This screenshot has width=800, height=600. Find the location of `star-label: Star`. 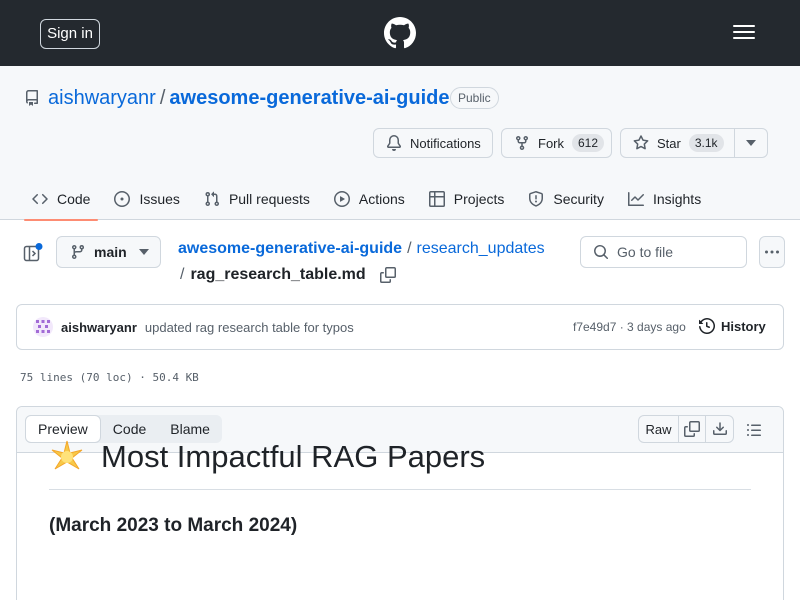

star-label: Star is located at coordinates (669, 143).